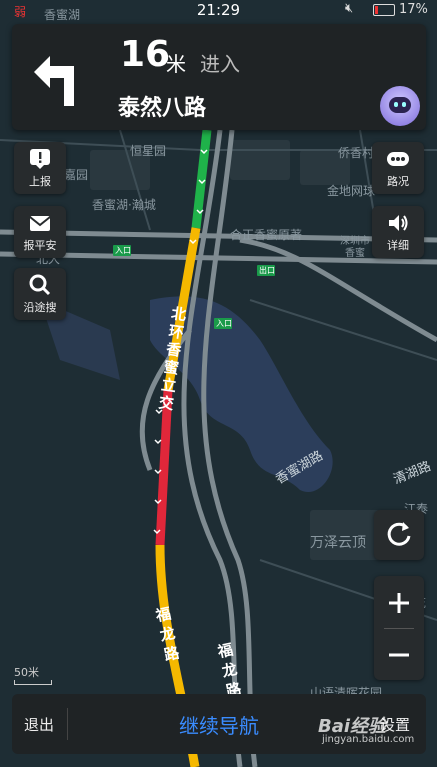  I want to click on map-label: 香蜜湖·瀚城, so click(124, 205).